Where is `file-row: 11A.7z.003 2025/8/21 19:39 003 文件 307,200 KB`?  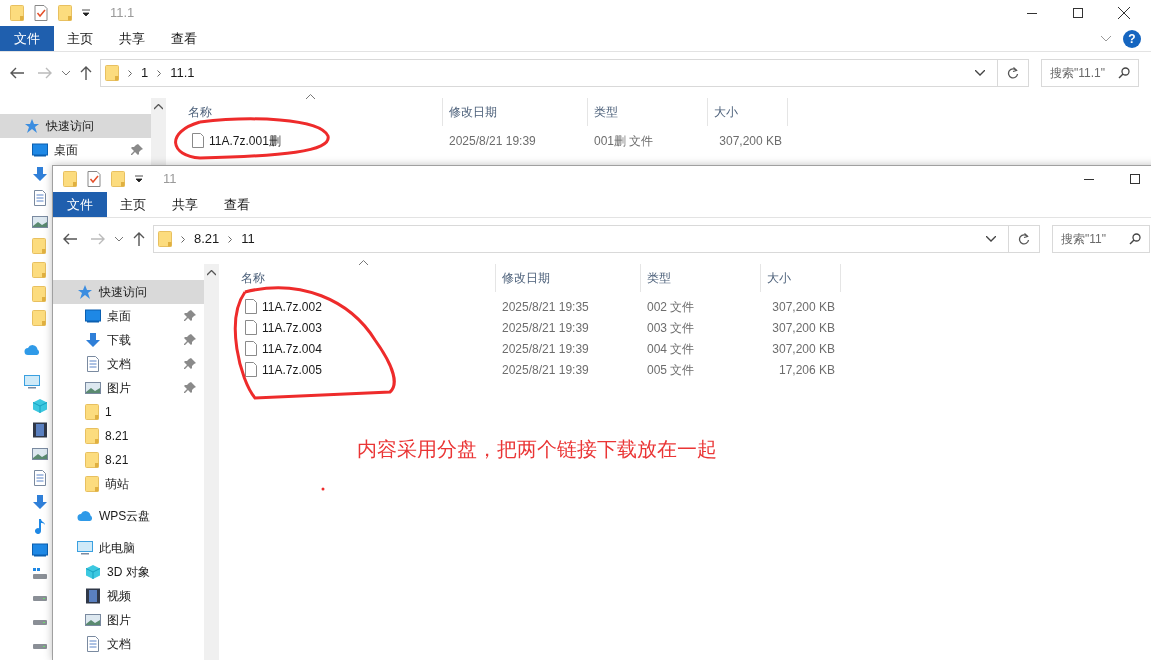
file-row: 11A.7z.003 2025/8/21 19:39 003 文件 307,200 KB is located at coordinates (696, 327).